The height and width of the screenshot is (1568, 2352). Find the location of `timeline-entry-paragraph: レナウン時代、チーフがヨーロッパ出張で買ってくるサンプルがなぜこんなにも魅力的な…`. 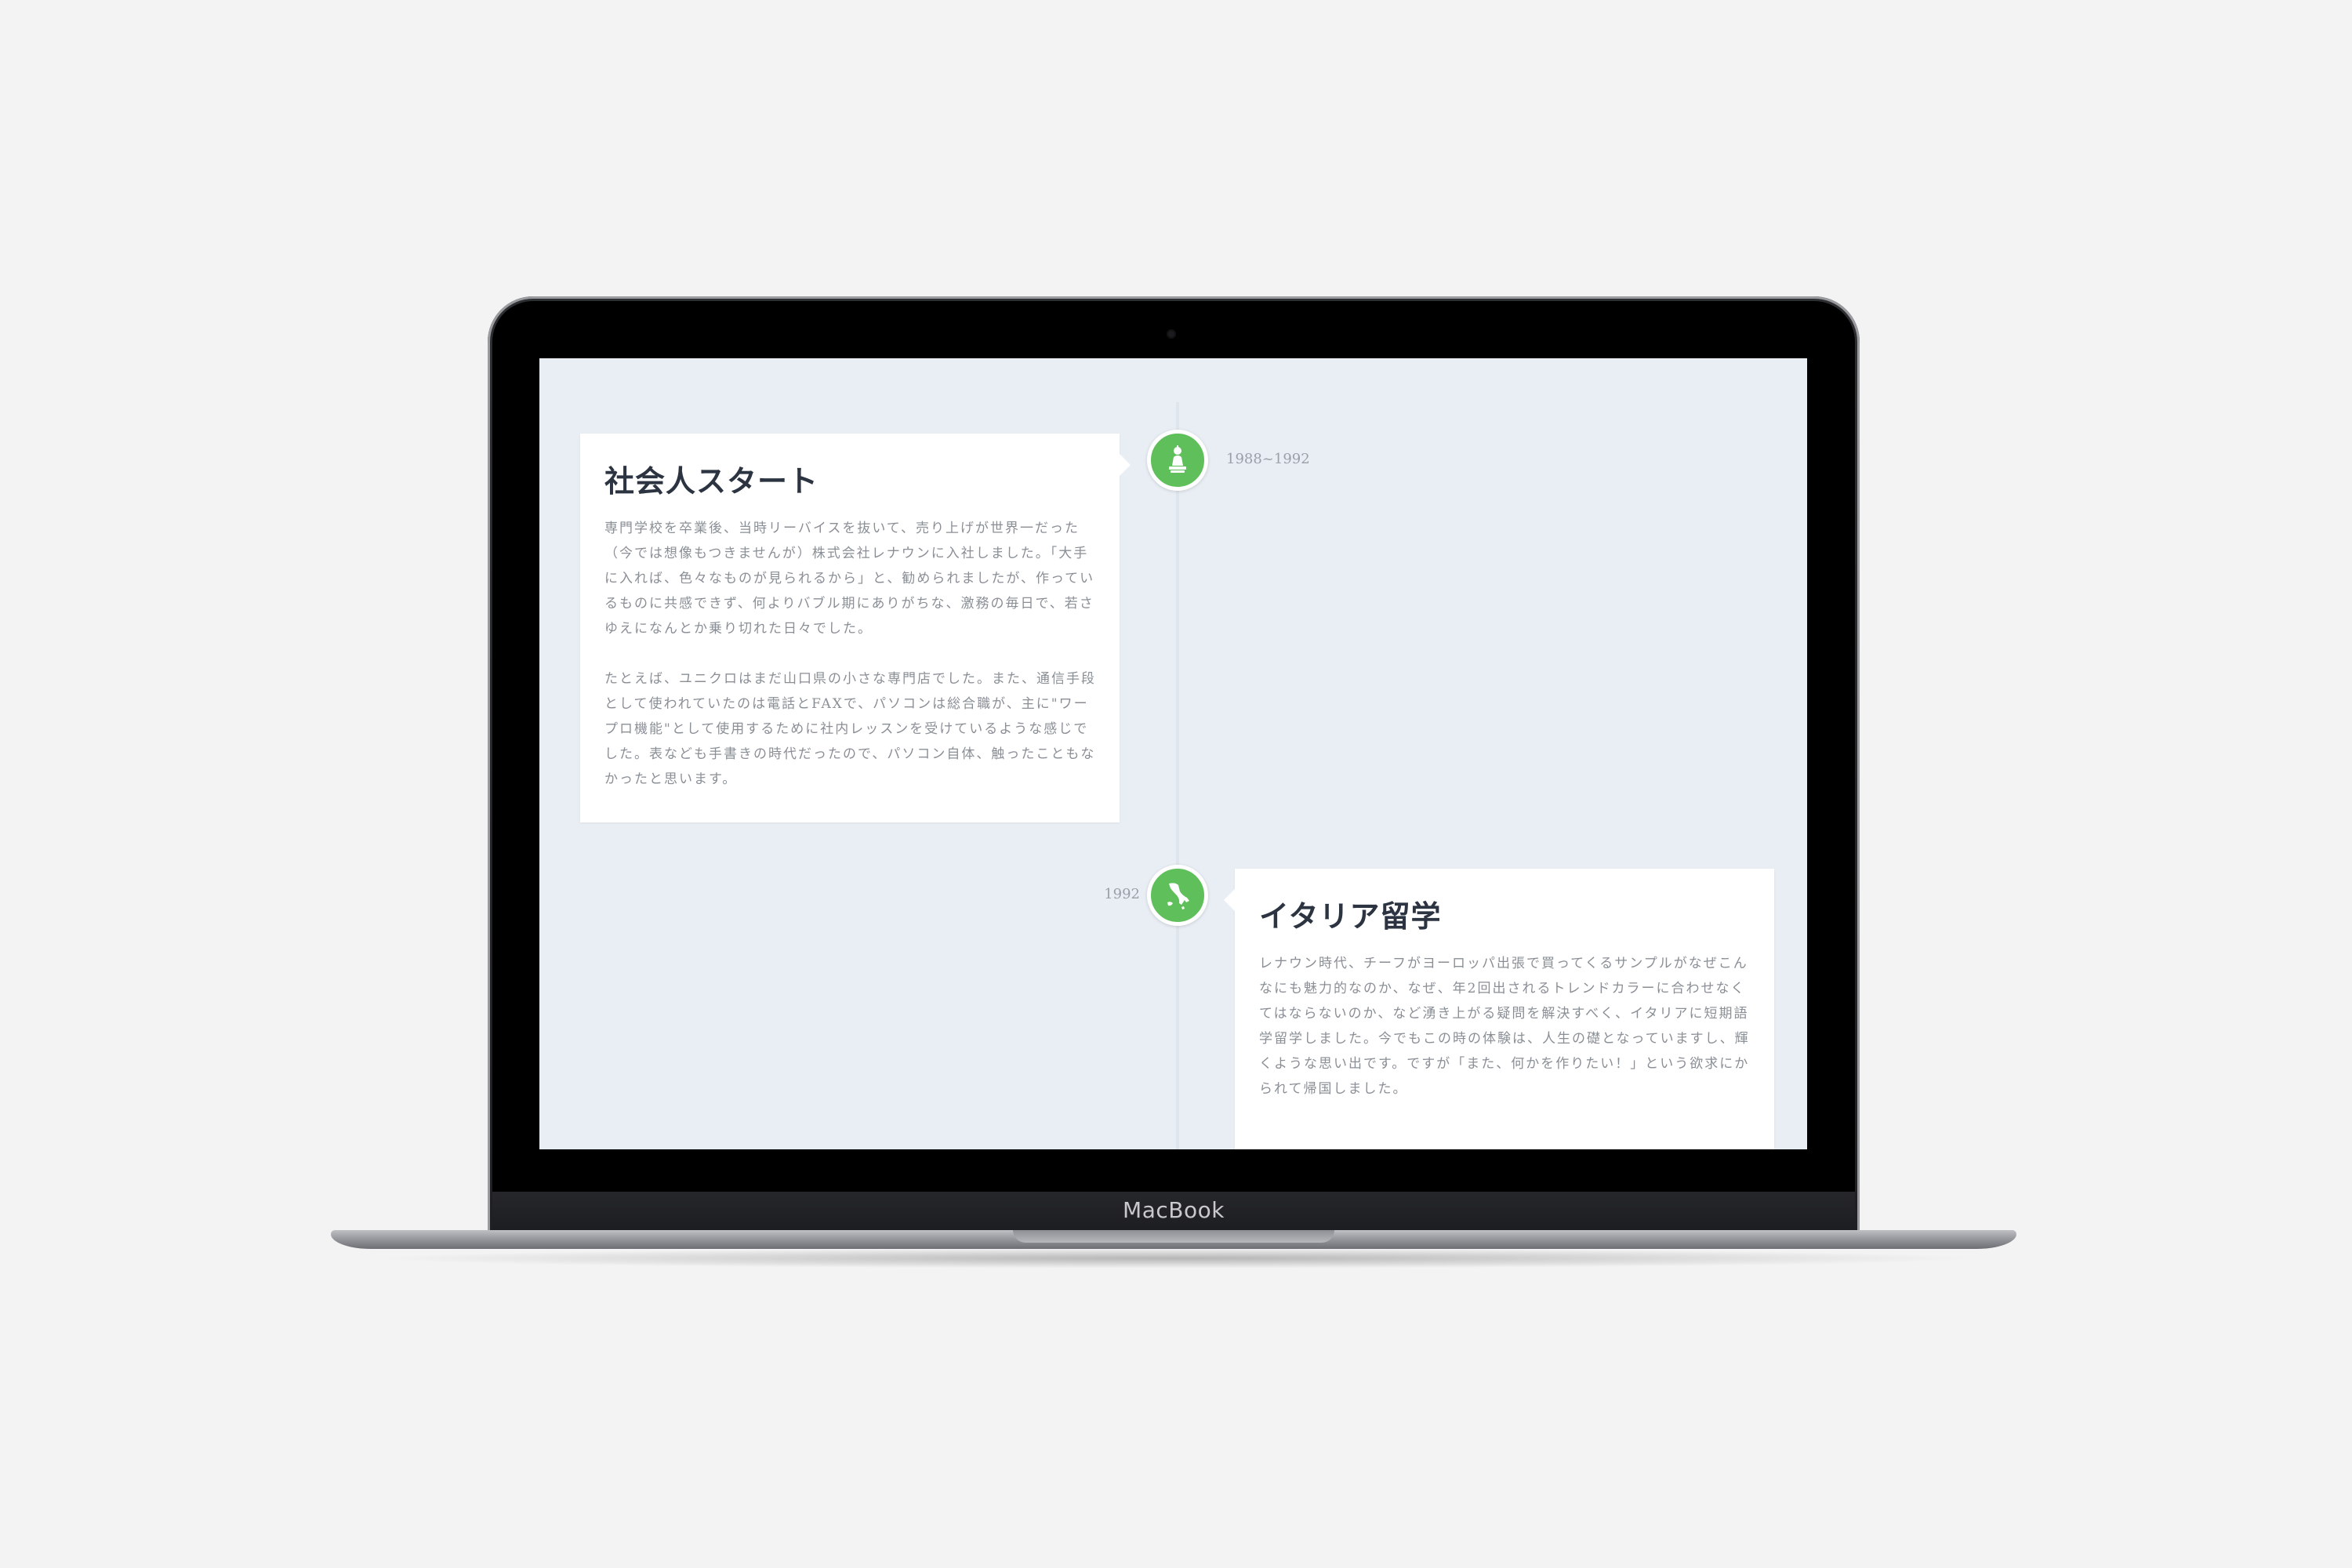

timeline-entry-paragraph: レナウン時代、チーフがヨーロッパ出張で買ってくるサンプルがなぜこんなにも魅力的な… is located at coordinates (1504, 1026).